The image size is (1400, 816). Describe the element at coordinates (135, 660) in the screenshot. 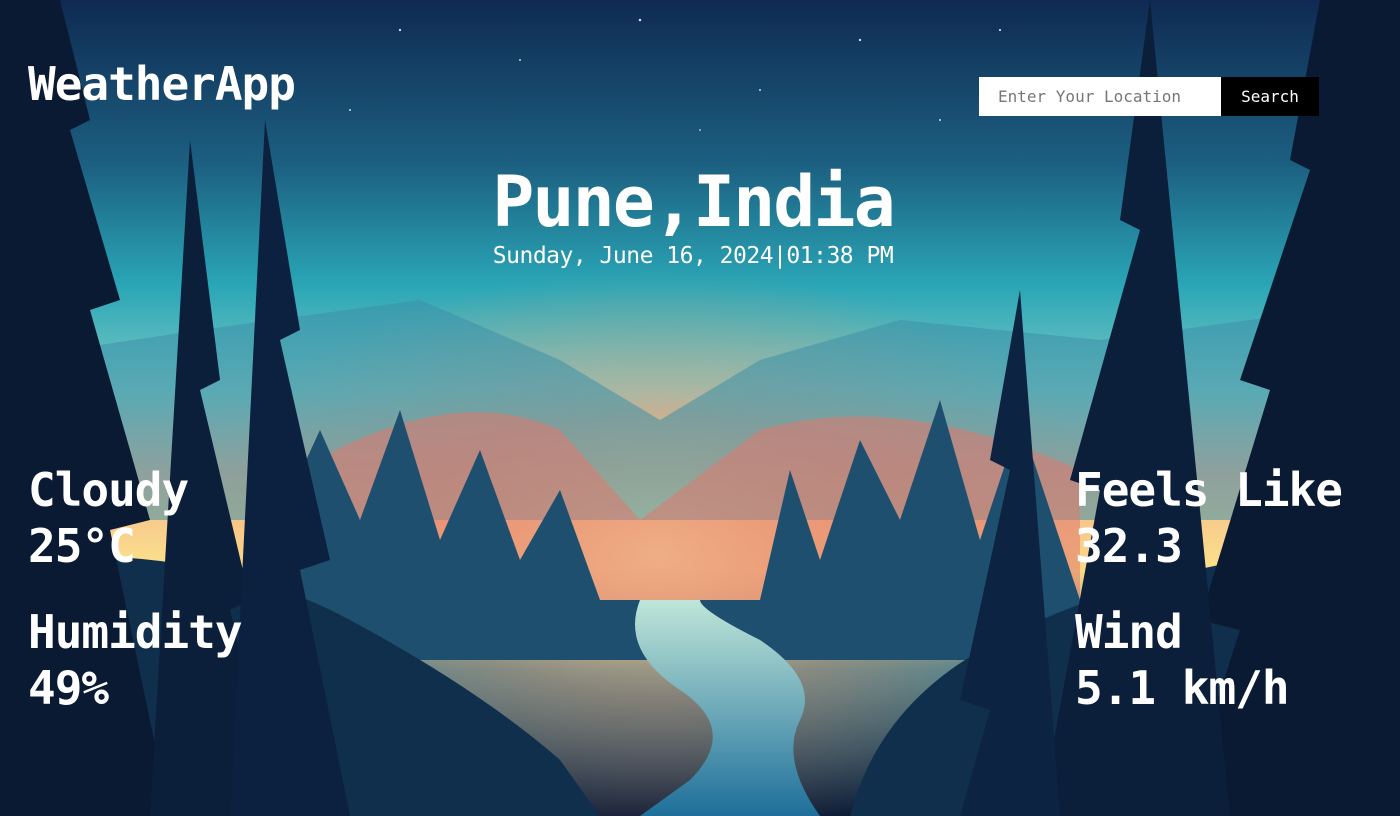

I see `humidity-panel: Humidity 49%` at that location.